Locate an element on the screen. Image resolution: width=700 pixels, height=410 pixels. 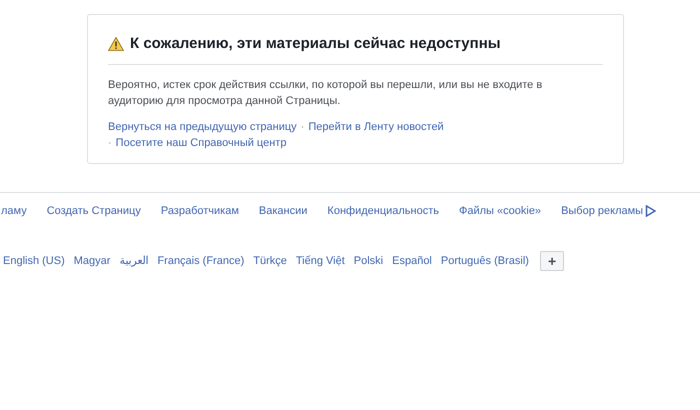
footer-link: ламу is located at coordinates (14, 210).